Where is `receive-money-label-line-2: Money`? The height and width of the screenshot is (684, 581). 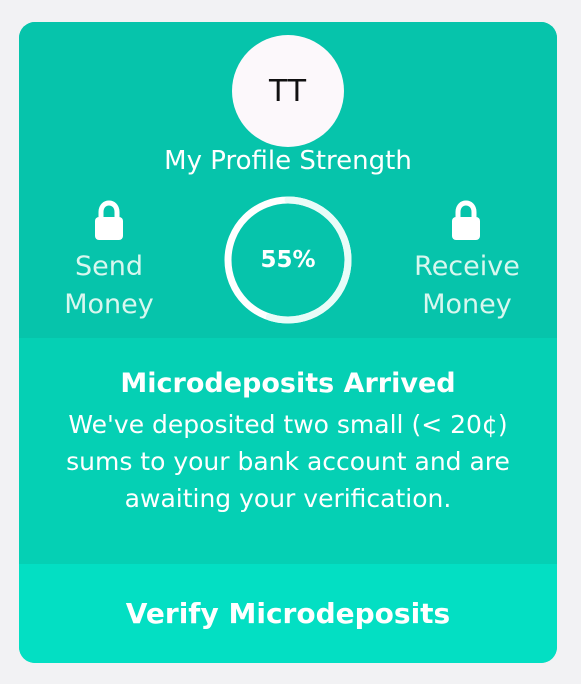
receive-money-label-line-2: Money is located at coordinates (467, 304).